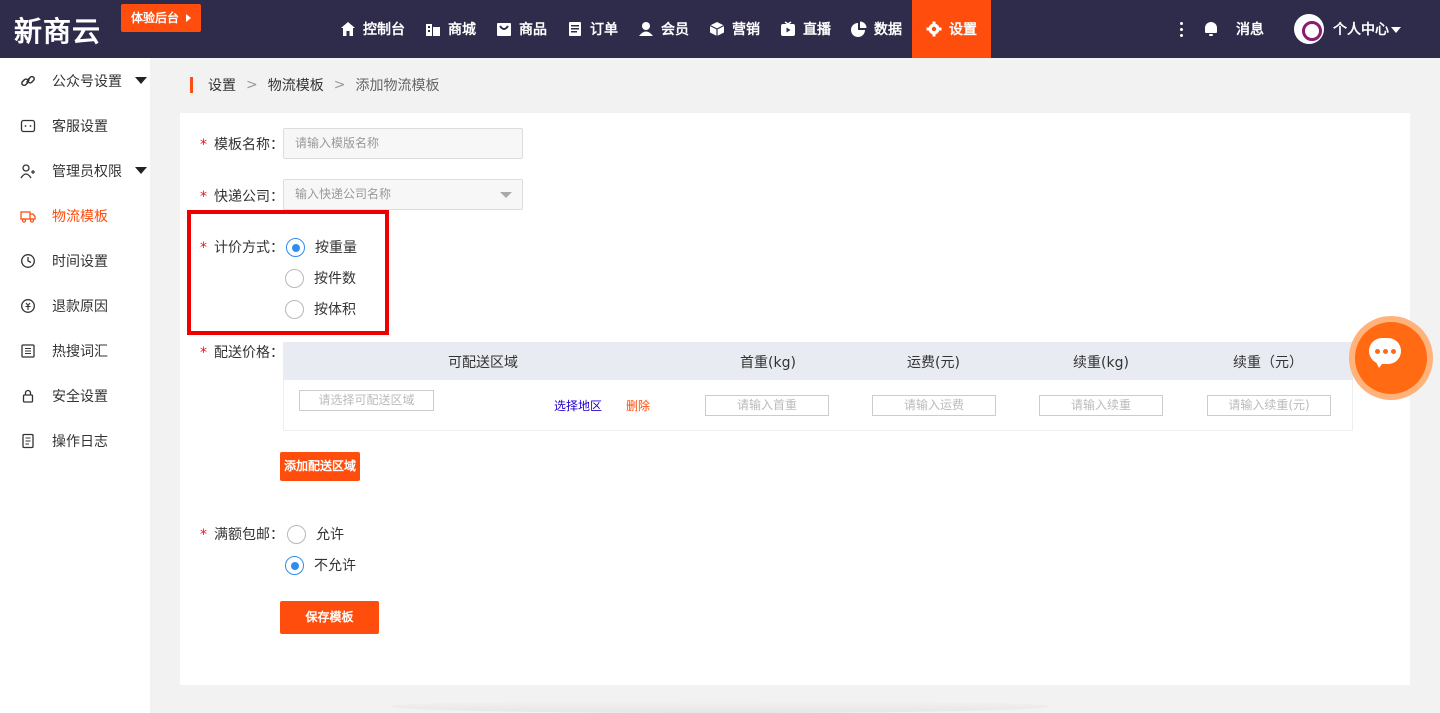  Describe the element at coordinates (578, 405) in the screenshot. I see `select-region-link: 选择地区` at that location.